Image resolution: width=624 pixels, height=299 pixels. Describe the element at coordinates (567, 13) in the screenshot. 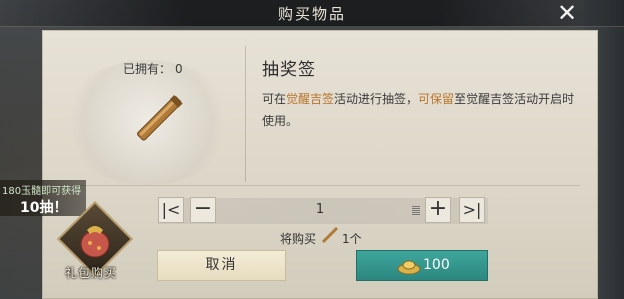

I see `close-icon: ✕` at that location.